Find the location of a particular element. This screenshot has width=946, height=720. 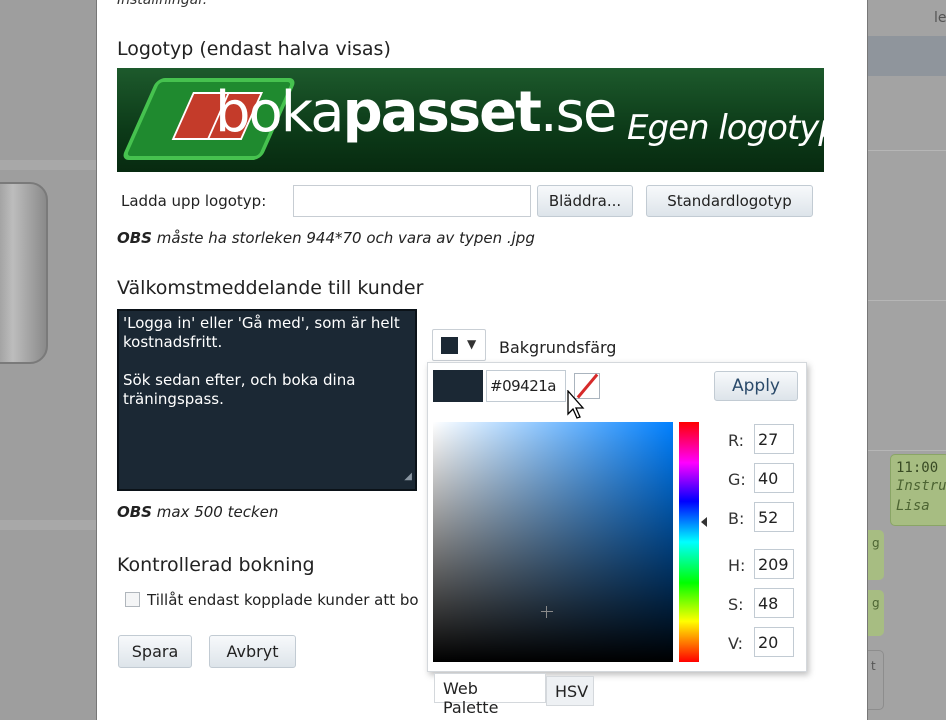

controlled-booking-checkbox is located at coordinates (132, 599).